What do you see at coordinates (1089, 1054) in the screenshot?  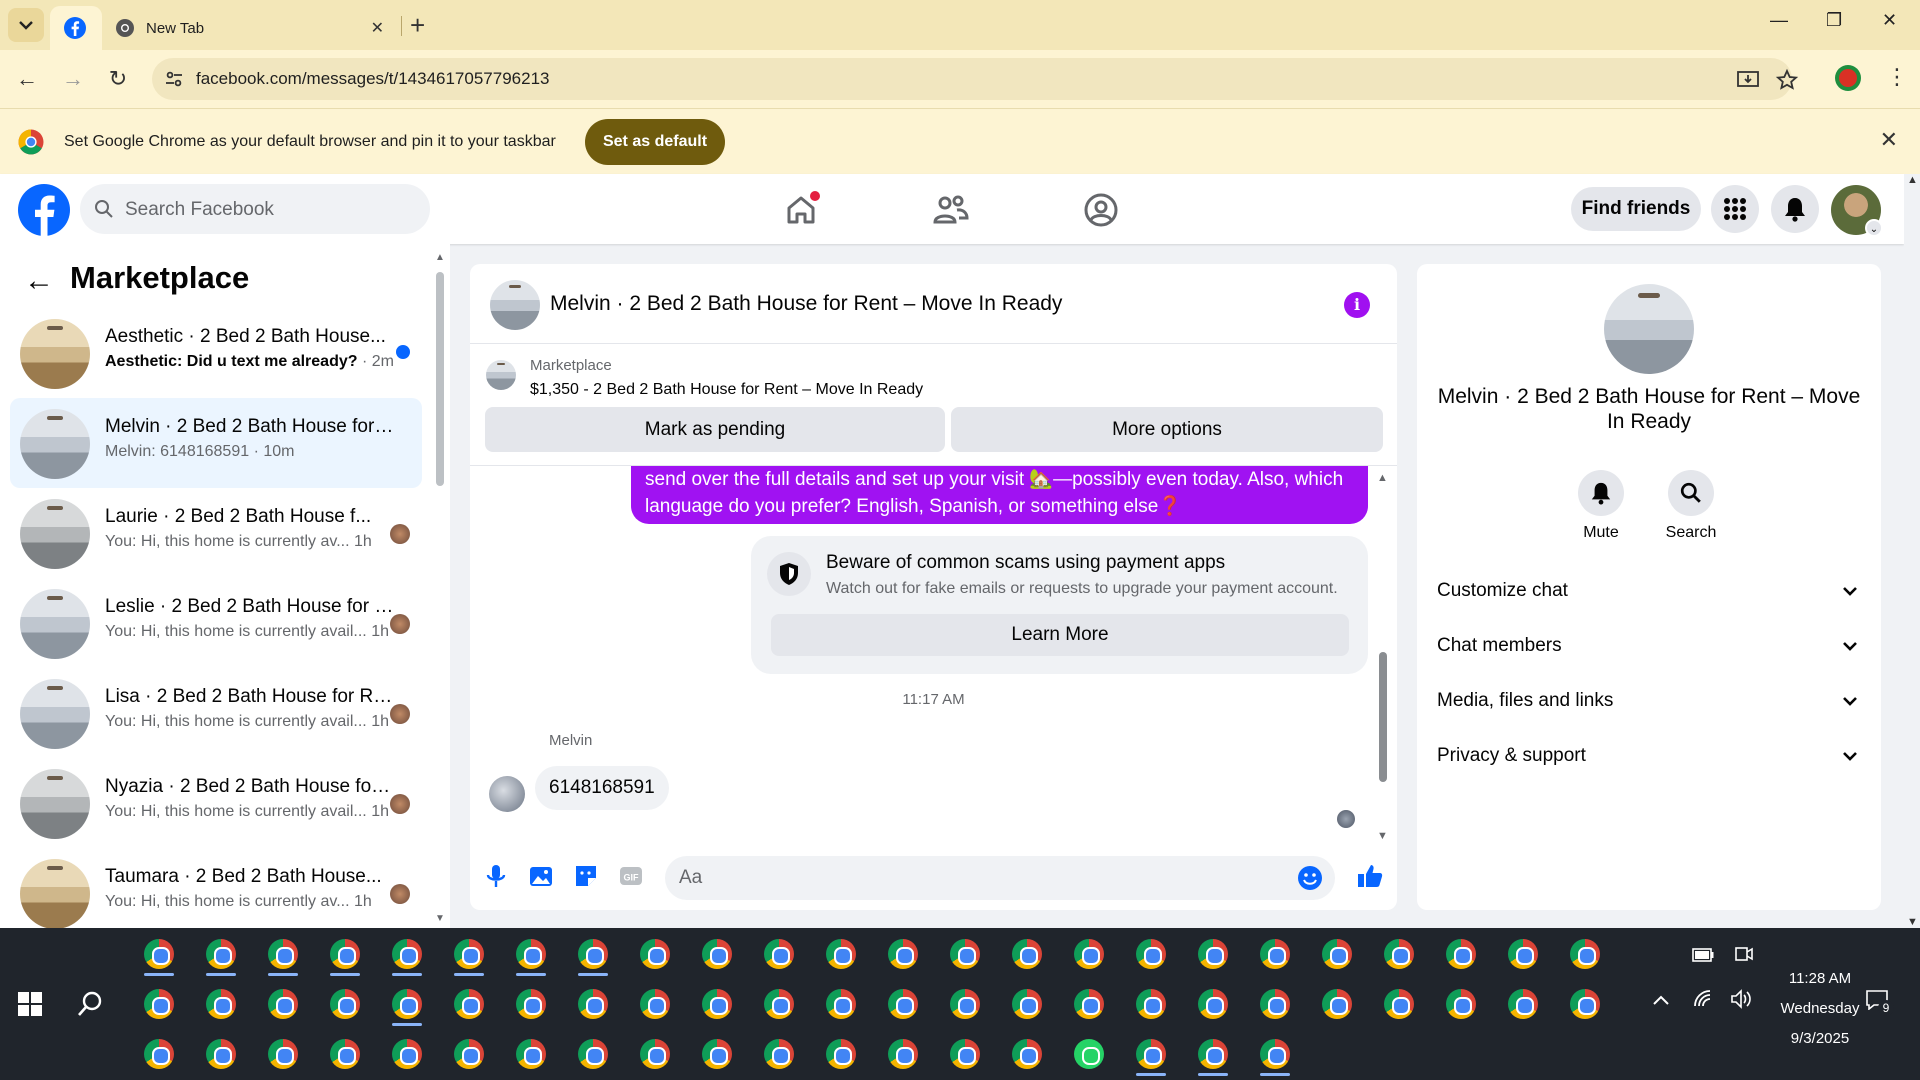 I see `whatsapp-taskbar-icon` at bounding box center [1089, 1054].